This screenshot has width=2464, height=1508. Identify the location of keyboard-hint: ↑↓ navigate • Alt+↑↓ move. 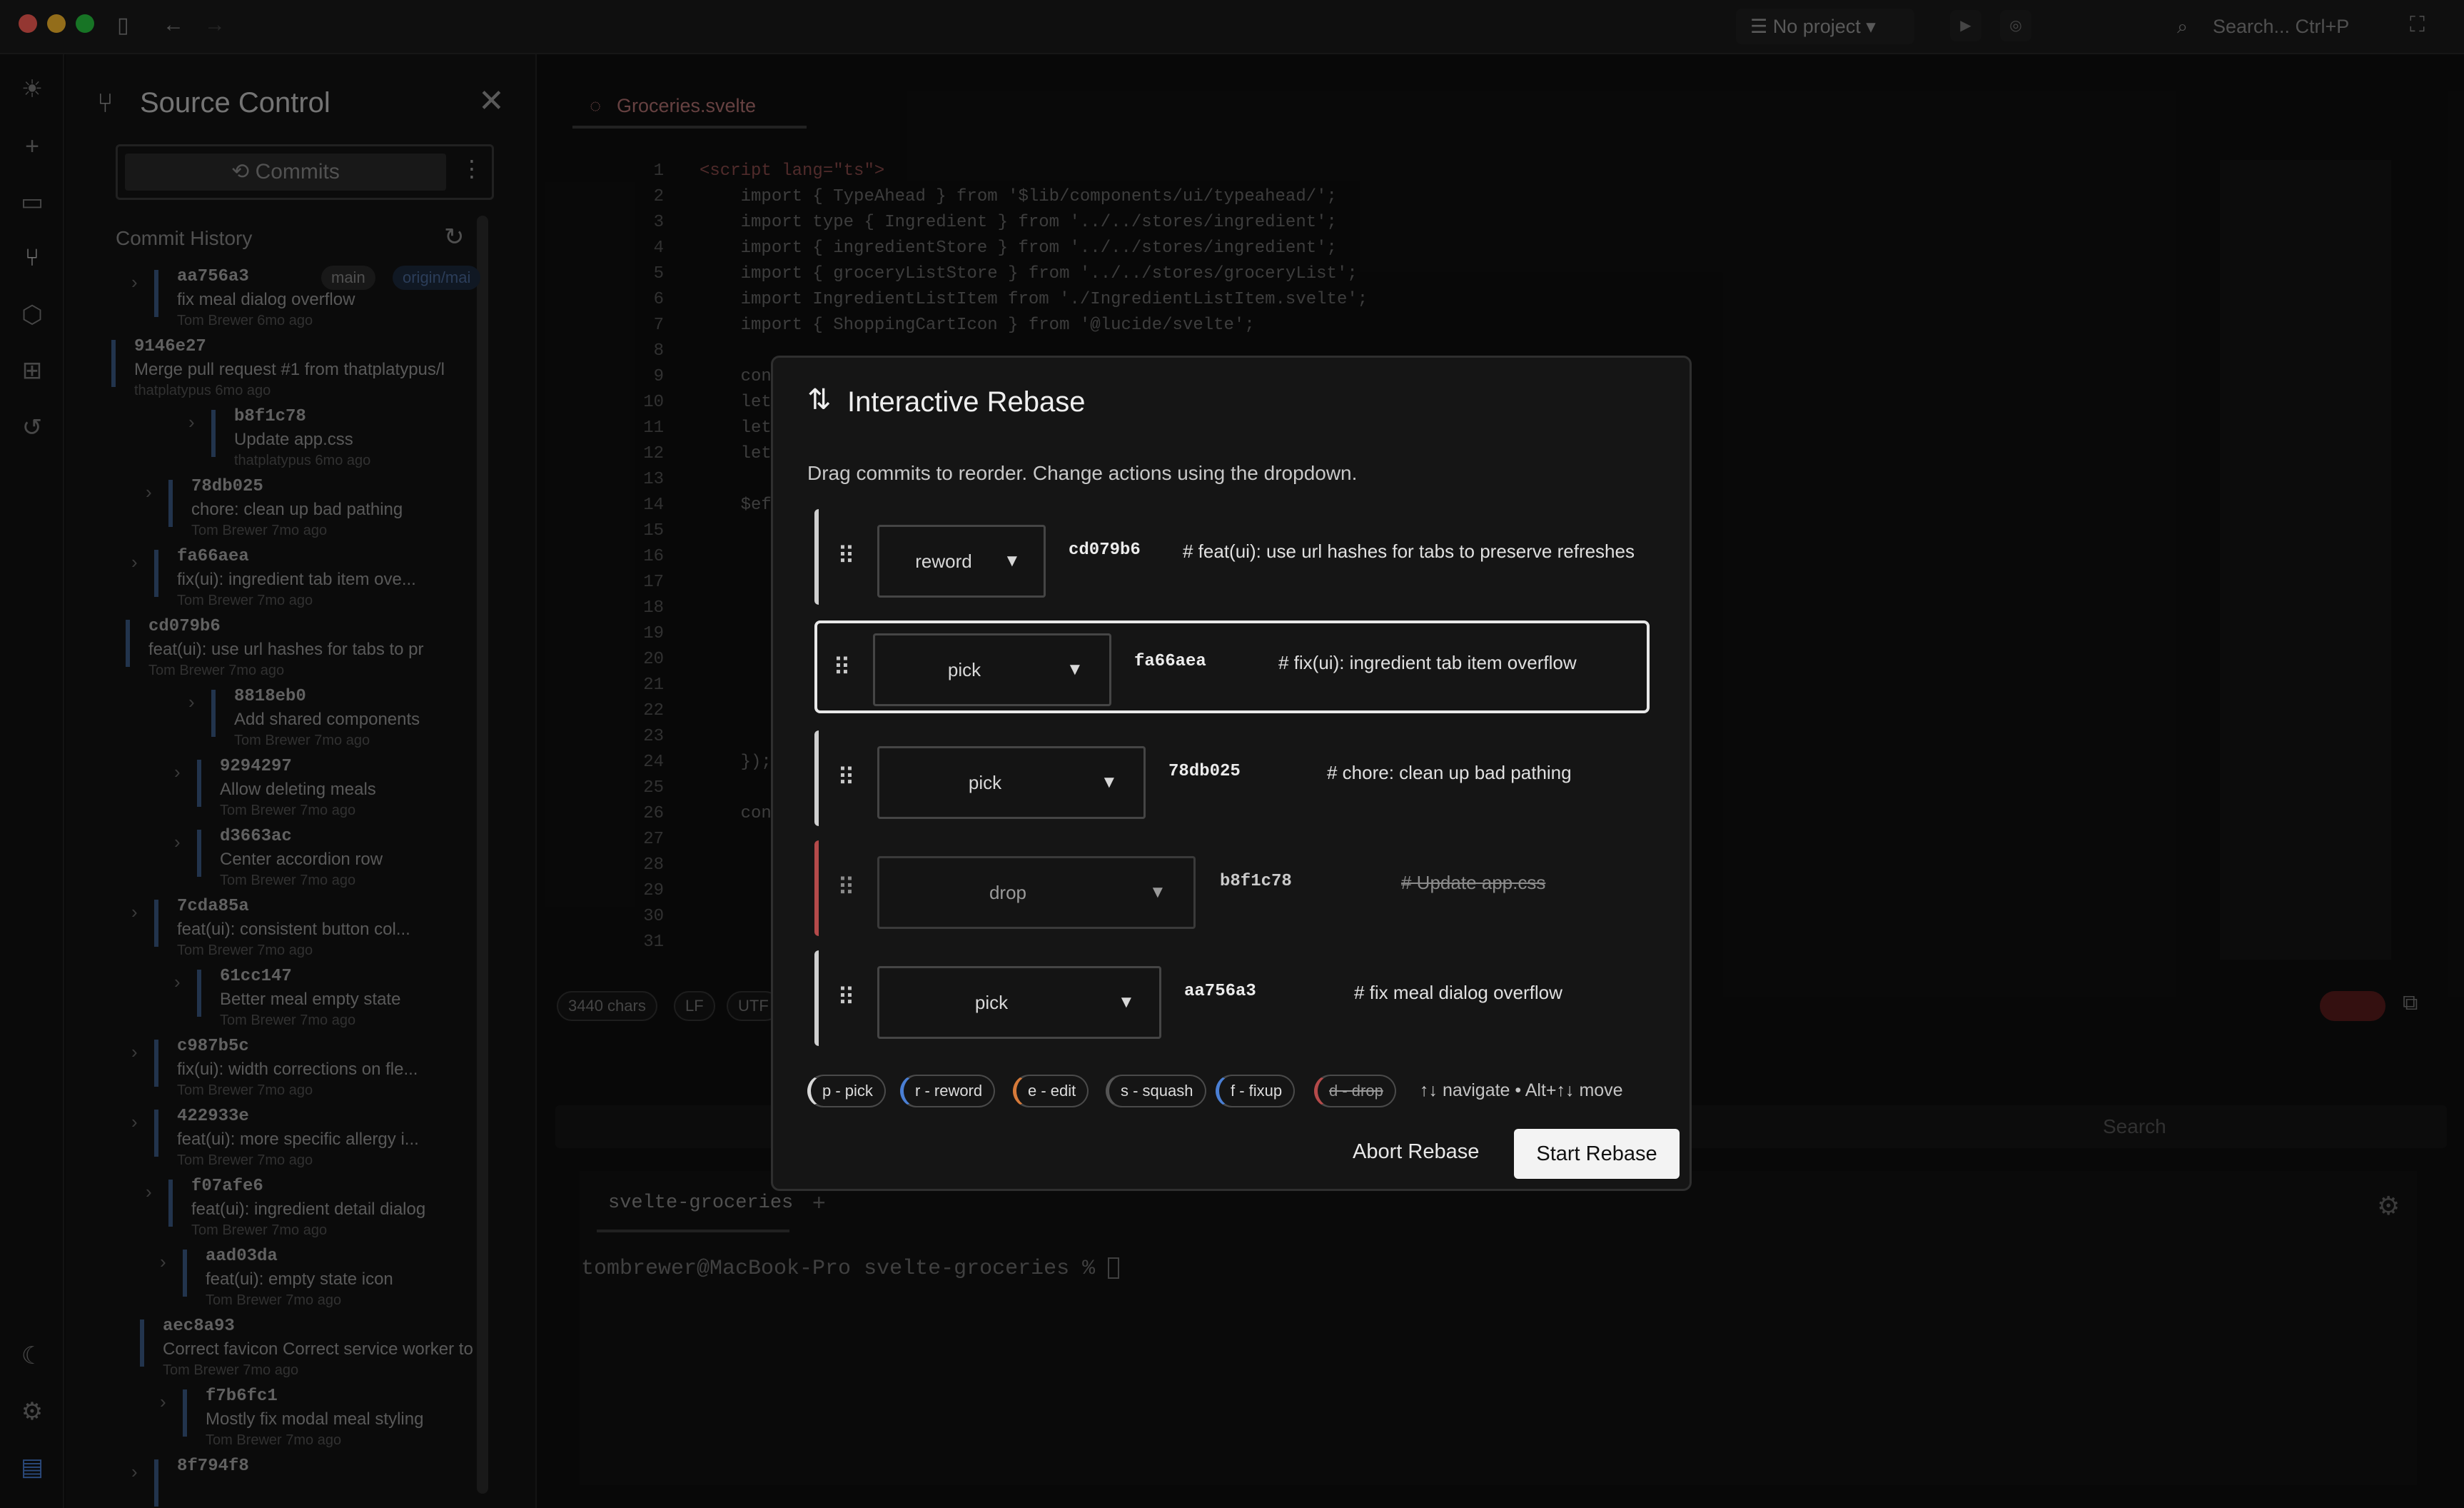
(1521, 1090).